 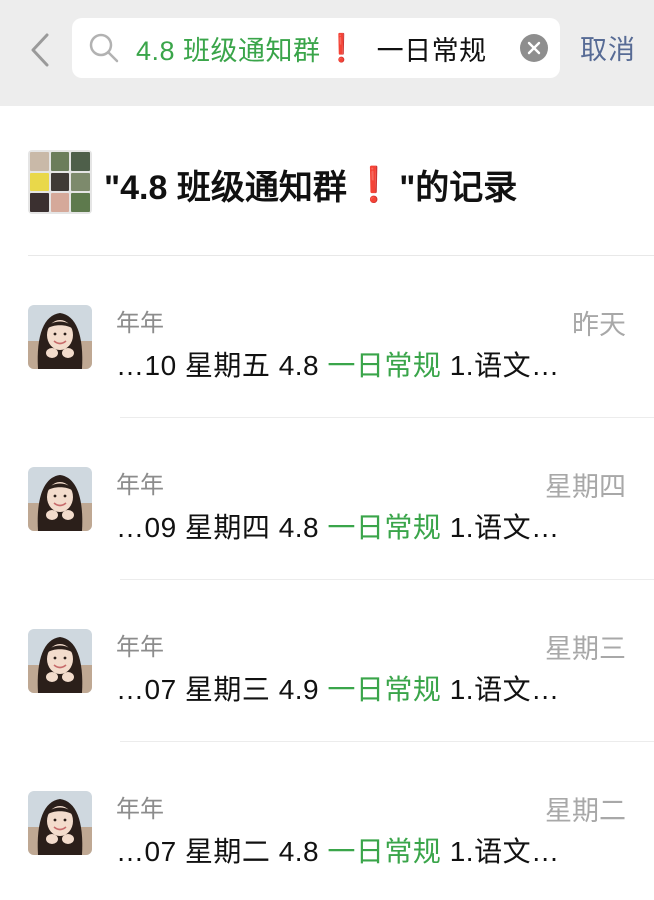 I want to click on message-time: 星期二, so click(x=585, y=811).